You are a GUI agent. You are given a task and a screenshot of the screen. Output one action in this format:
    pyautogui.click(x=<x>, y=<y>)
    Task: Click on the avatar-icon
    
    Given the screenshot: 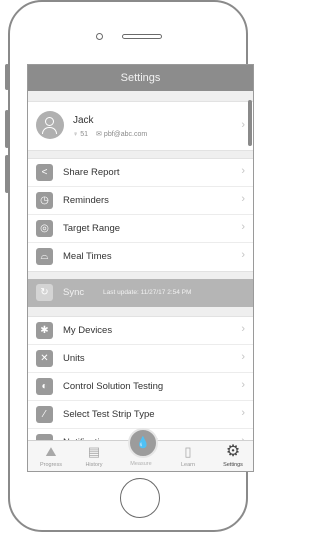 What is the action you would take?
    pyautogui.click(x=50, y=125)
    